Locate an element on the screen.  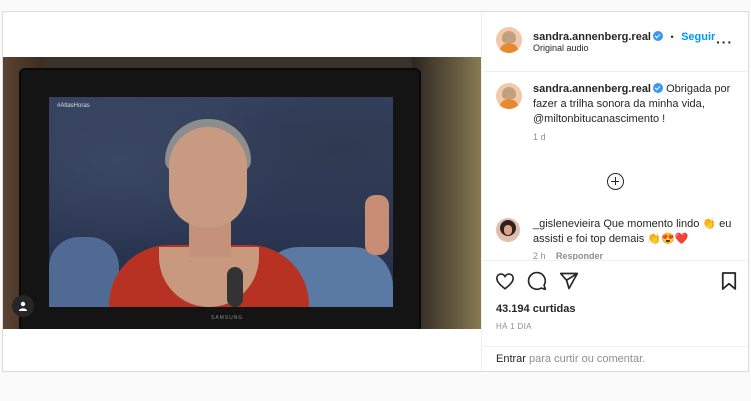
woman-face is located at coordinates (208, 177).